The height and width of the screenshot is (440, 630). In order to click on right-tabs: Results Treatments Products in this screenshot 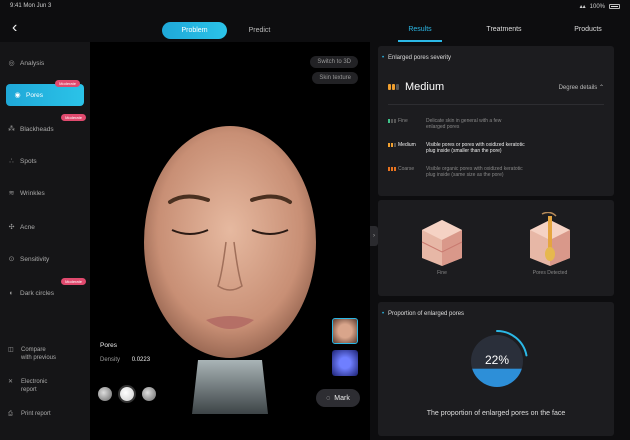, I will do `click(504, 32)`.